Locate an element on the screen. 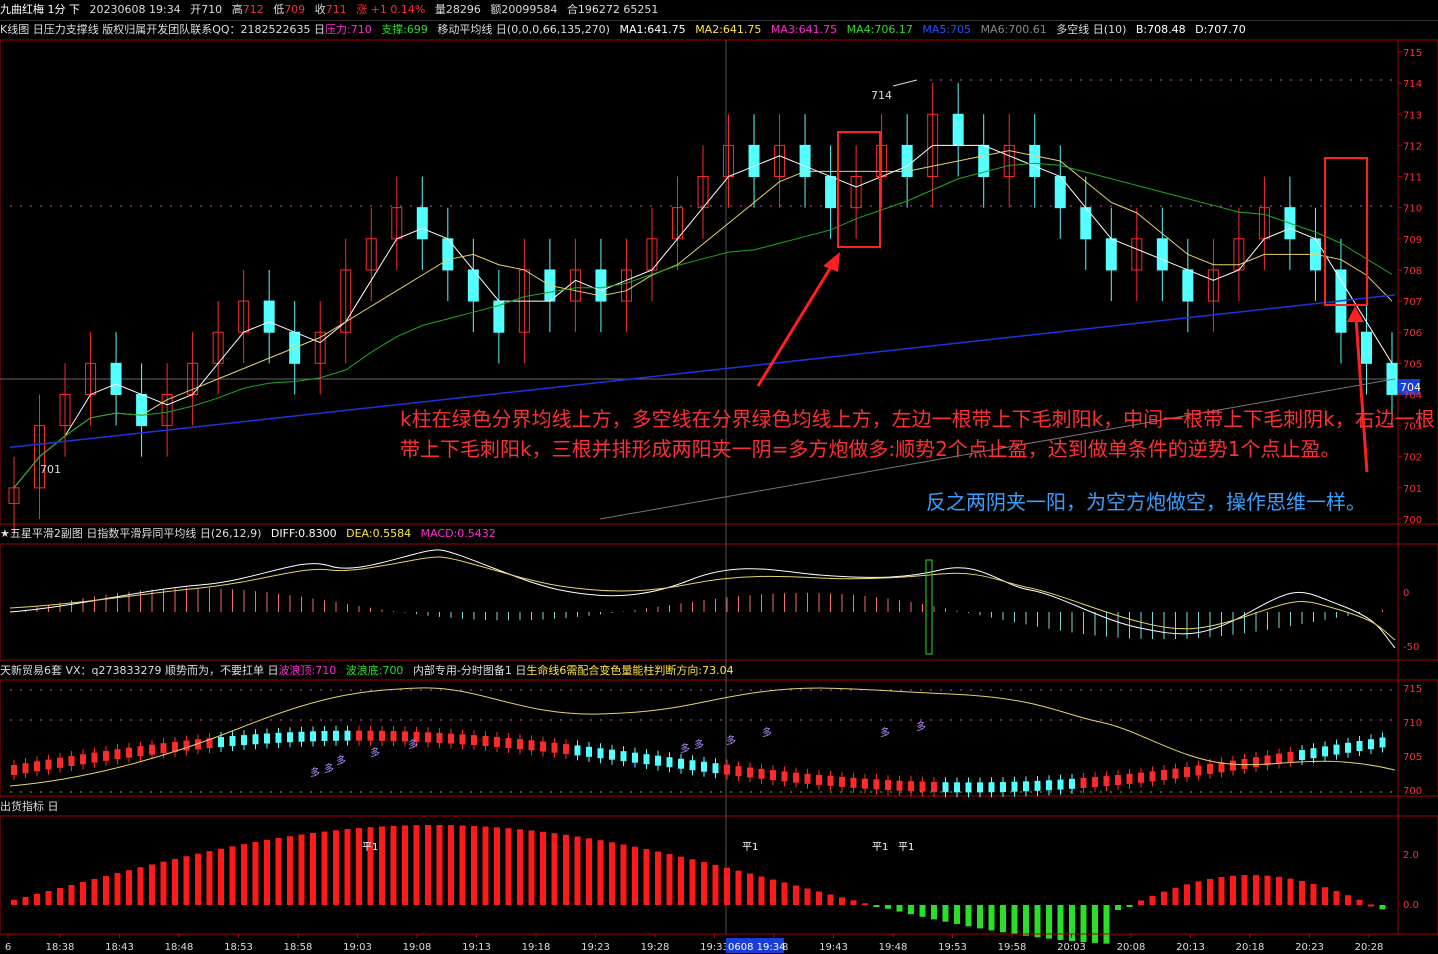 This screenshot has height=954, width=1438. wave-suffix: 内部专用-分时图备1 日 is located at coordinates (469, 670).